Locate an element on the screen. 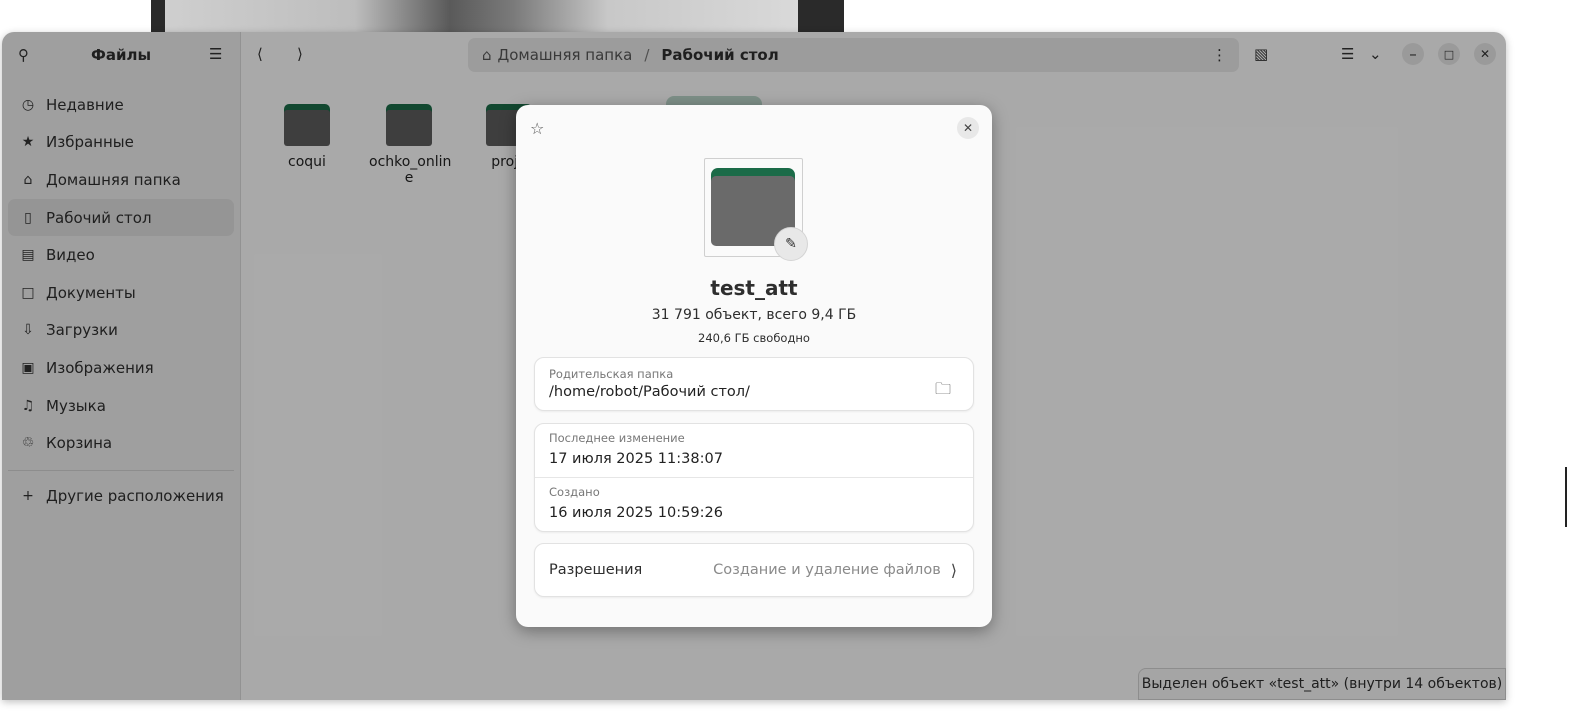  folder-summary: 31 791 объект, всего 9,4 ГБ is located at coordinates (754, 315).